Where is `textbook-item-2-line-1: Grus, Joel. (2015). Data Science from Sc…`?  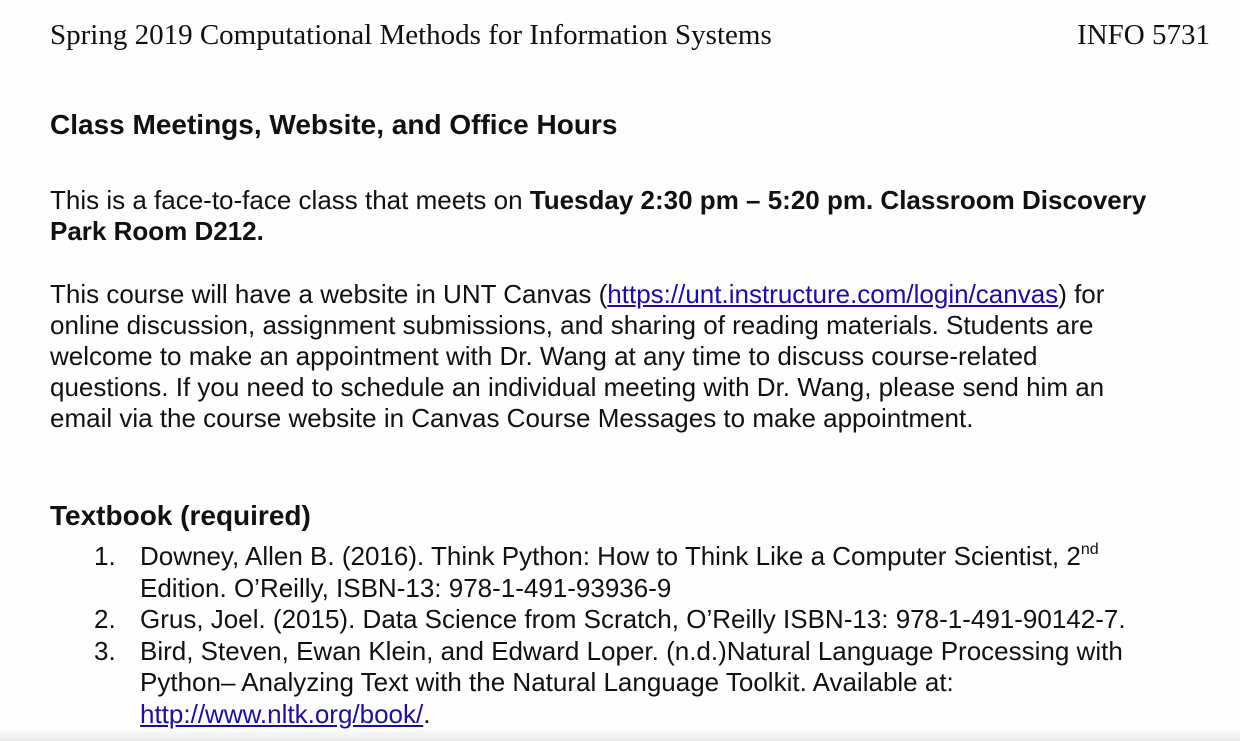
textbook-item-2-line-1: Grus, Joel. (2015). Data Science from Sc… is located at coordinates (633, 619).